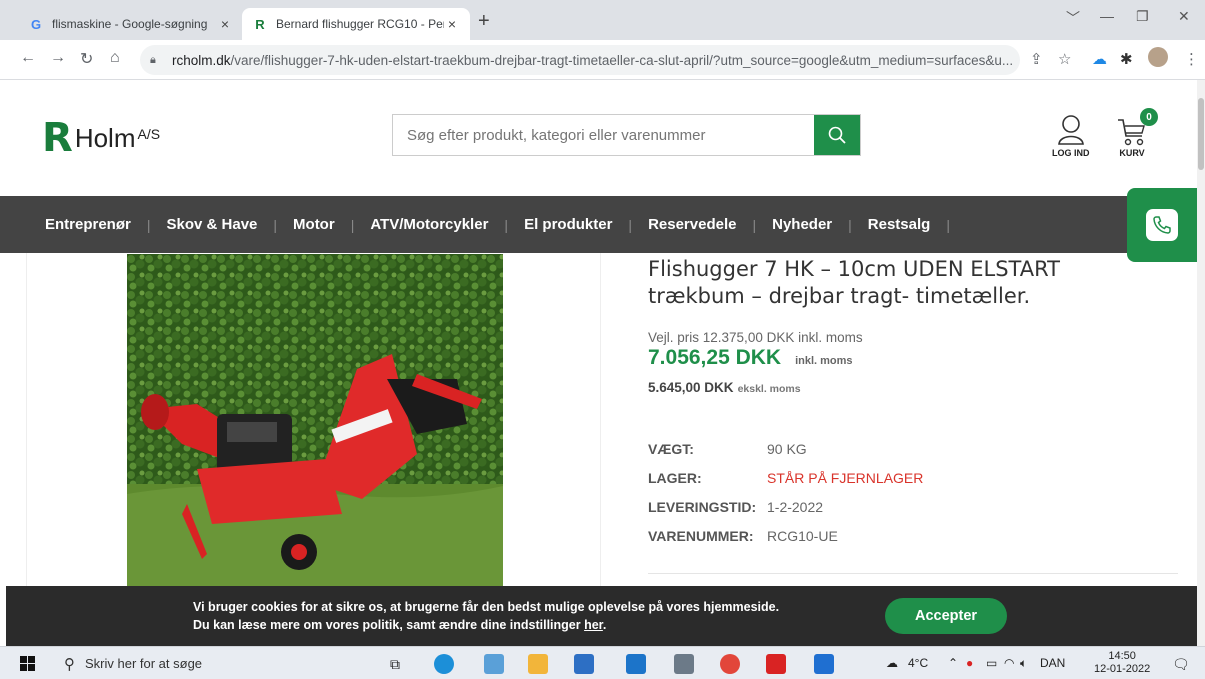 The height and width of the screenshot is (679, 1205). I want to click on tray-app-icon: ●, so click(969, 663).